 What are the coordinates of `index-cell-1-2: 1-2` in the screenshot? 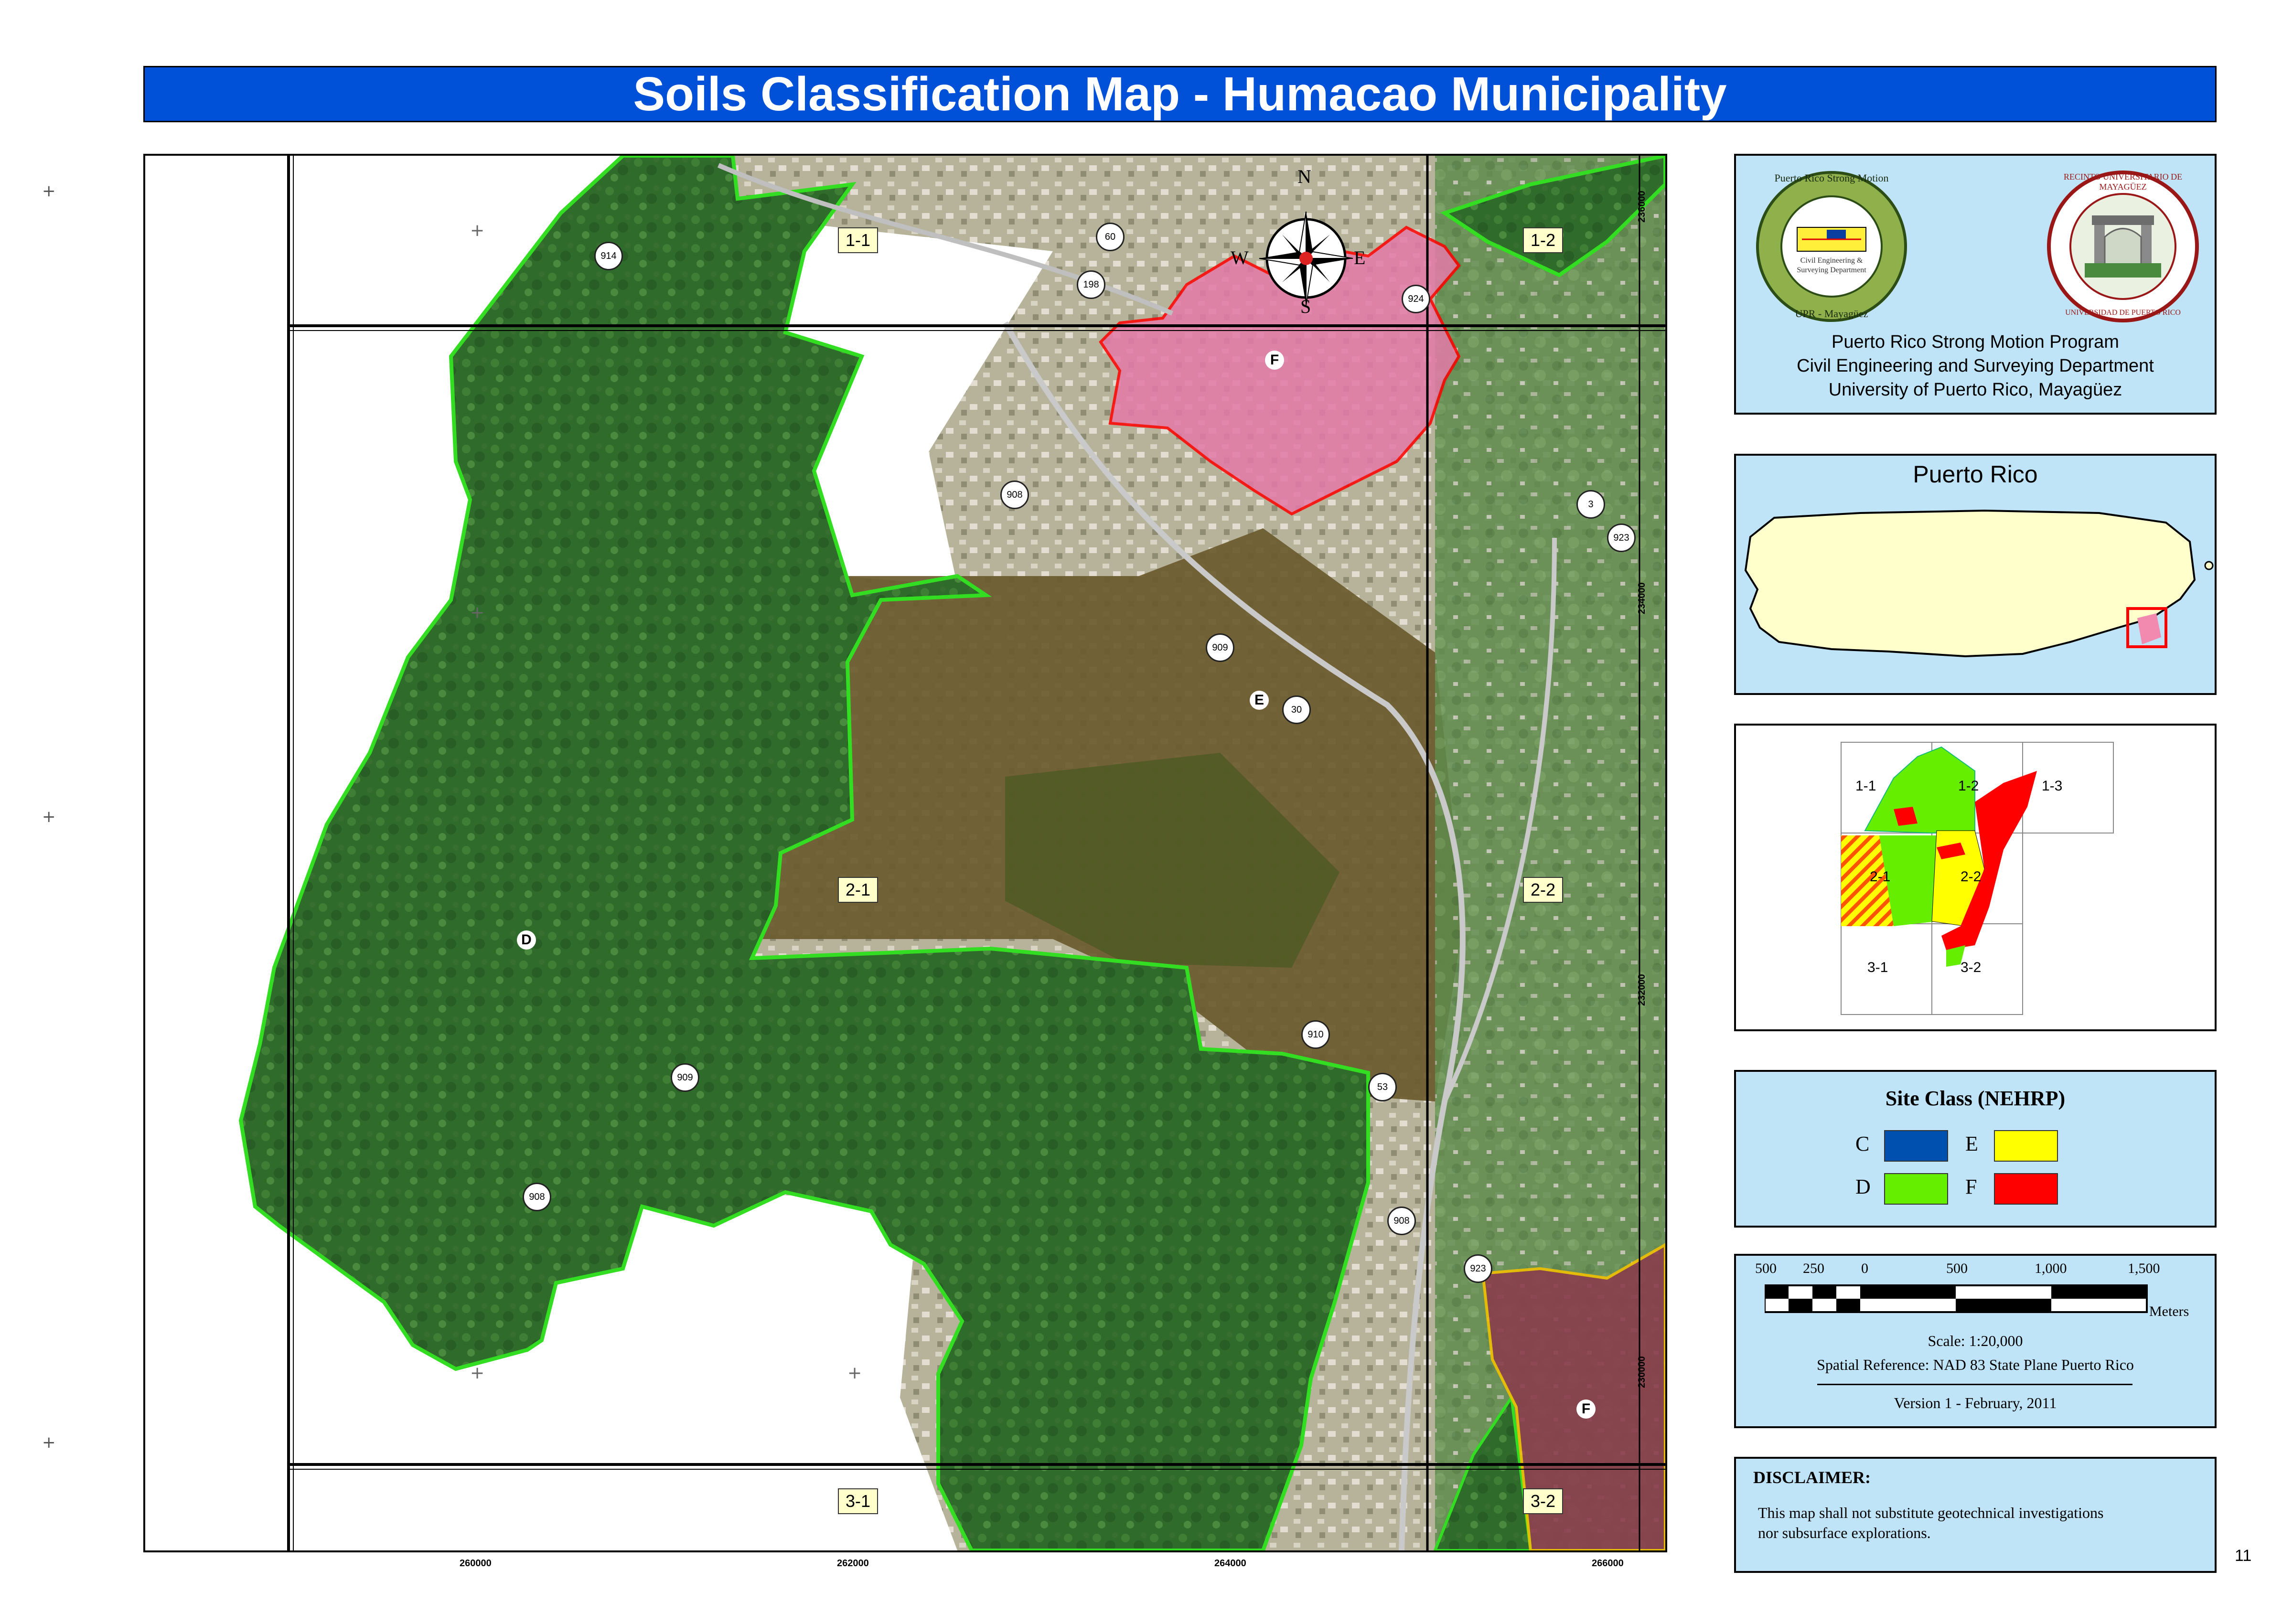 It's located at (1968, 786).